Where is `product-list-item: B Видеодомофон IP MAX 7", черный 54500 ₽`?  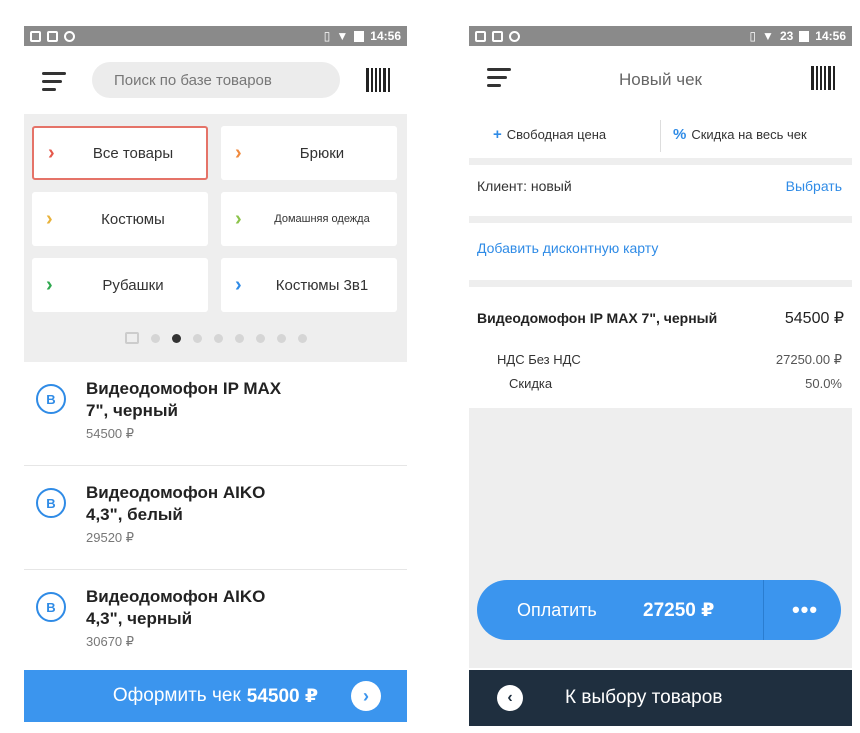 product-list-item: B Видеодомофон IP MAX 7", черный 54500 ₽ is located at coordinates (215, 414).